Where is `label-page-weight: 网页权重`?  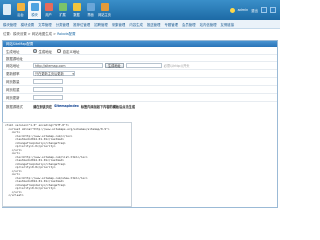 label-page-weight: 网页权重 is located at coordinates (13, 90).